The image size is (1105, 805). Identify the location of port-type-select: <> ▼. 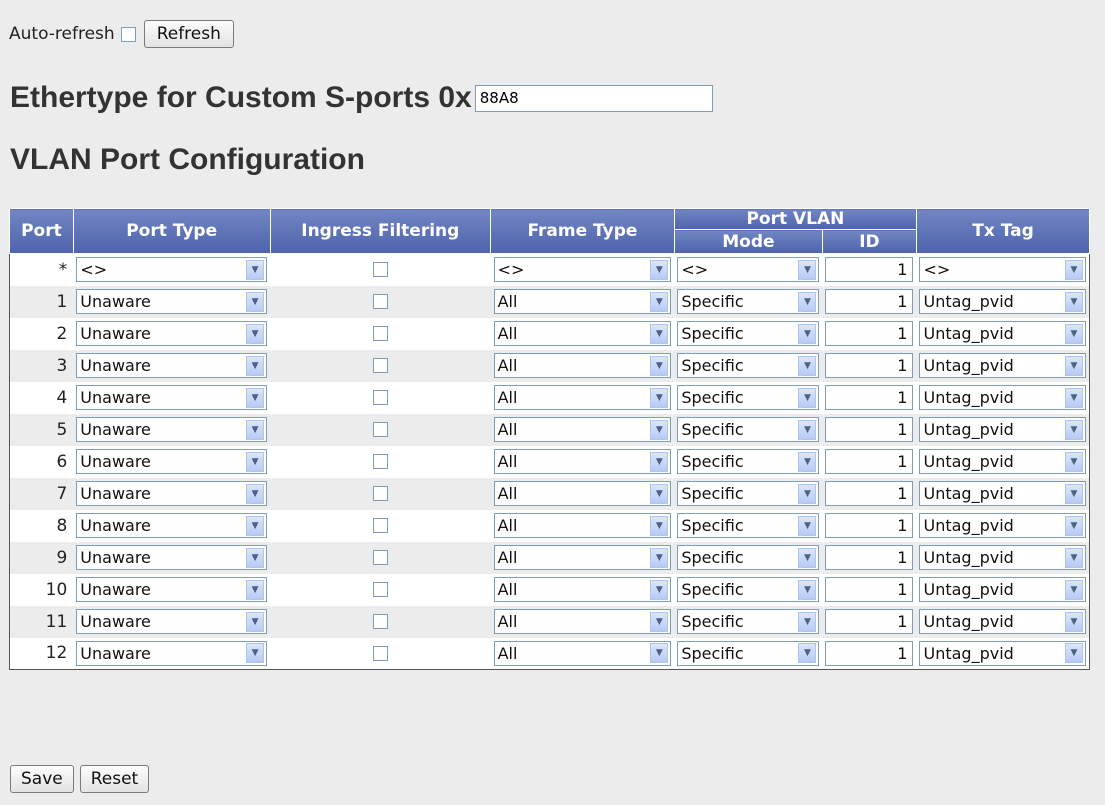
(172, 270).